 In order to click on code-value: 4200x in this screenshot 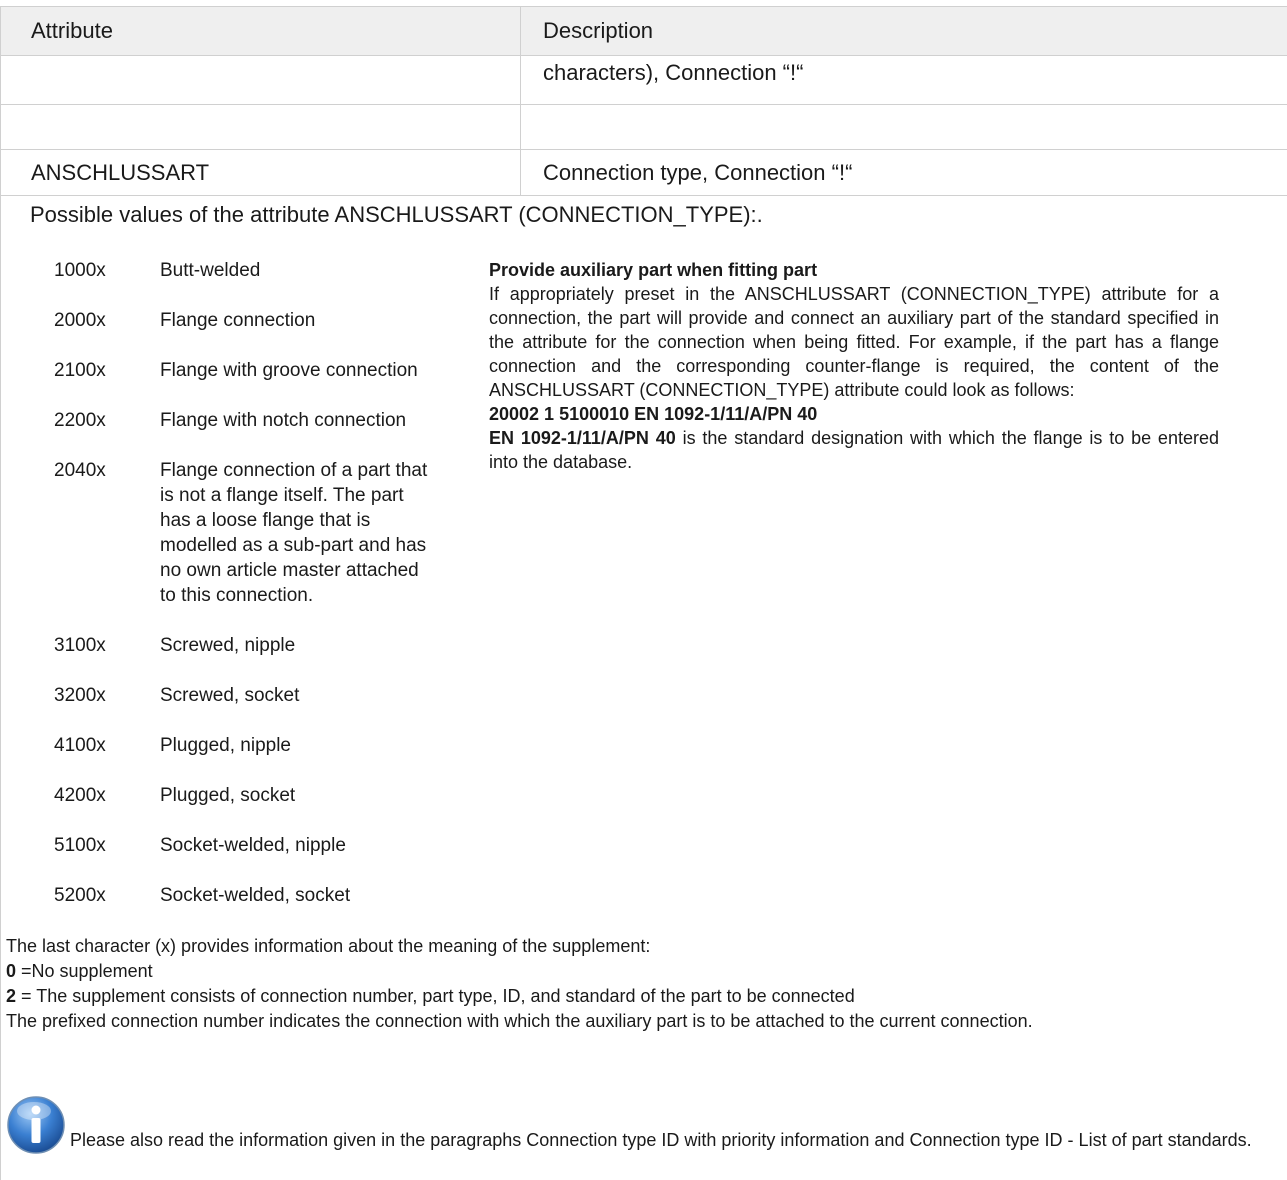, I will do `click(80, 795)`.